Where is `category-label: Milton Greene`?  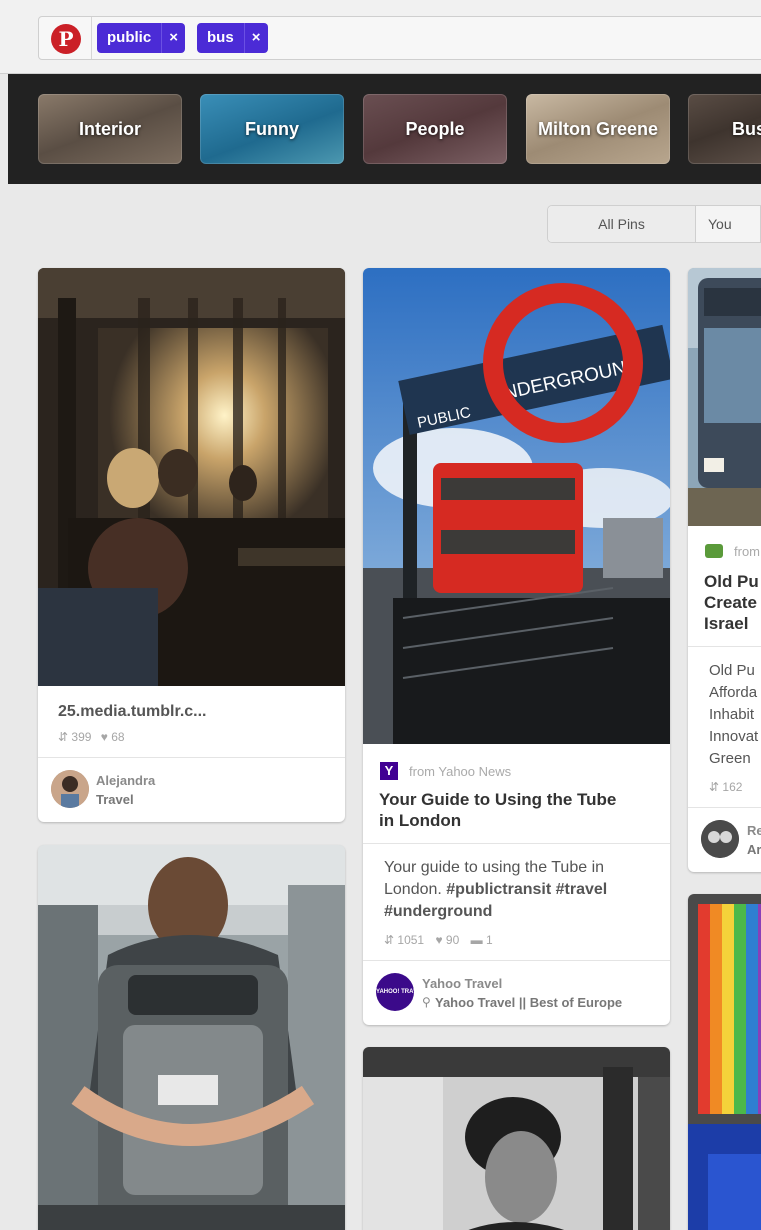 category-label: Milton Greene is located at coordinates (597, 128).